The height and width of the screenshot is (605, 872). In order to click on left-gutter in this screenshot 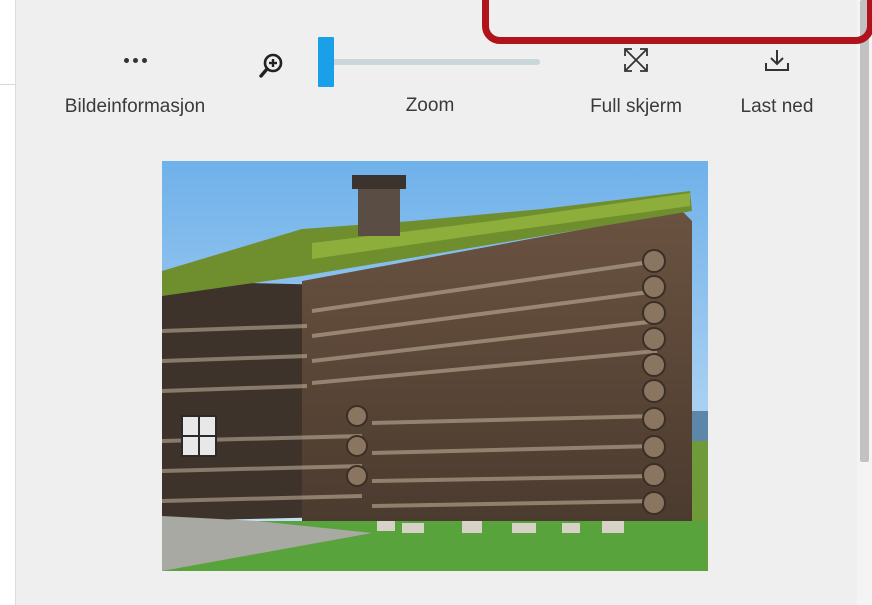, I will do `click(7, 302)`.